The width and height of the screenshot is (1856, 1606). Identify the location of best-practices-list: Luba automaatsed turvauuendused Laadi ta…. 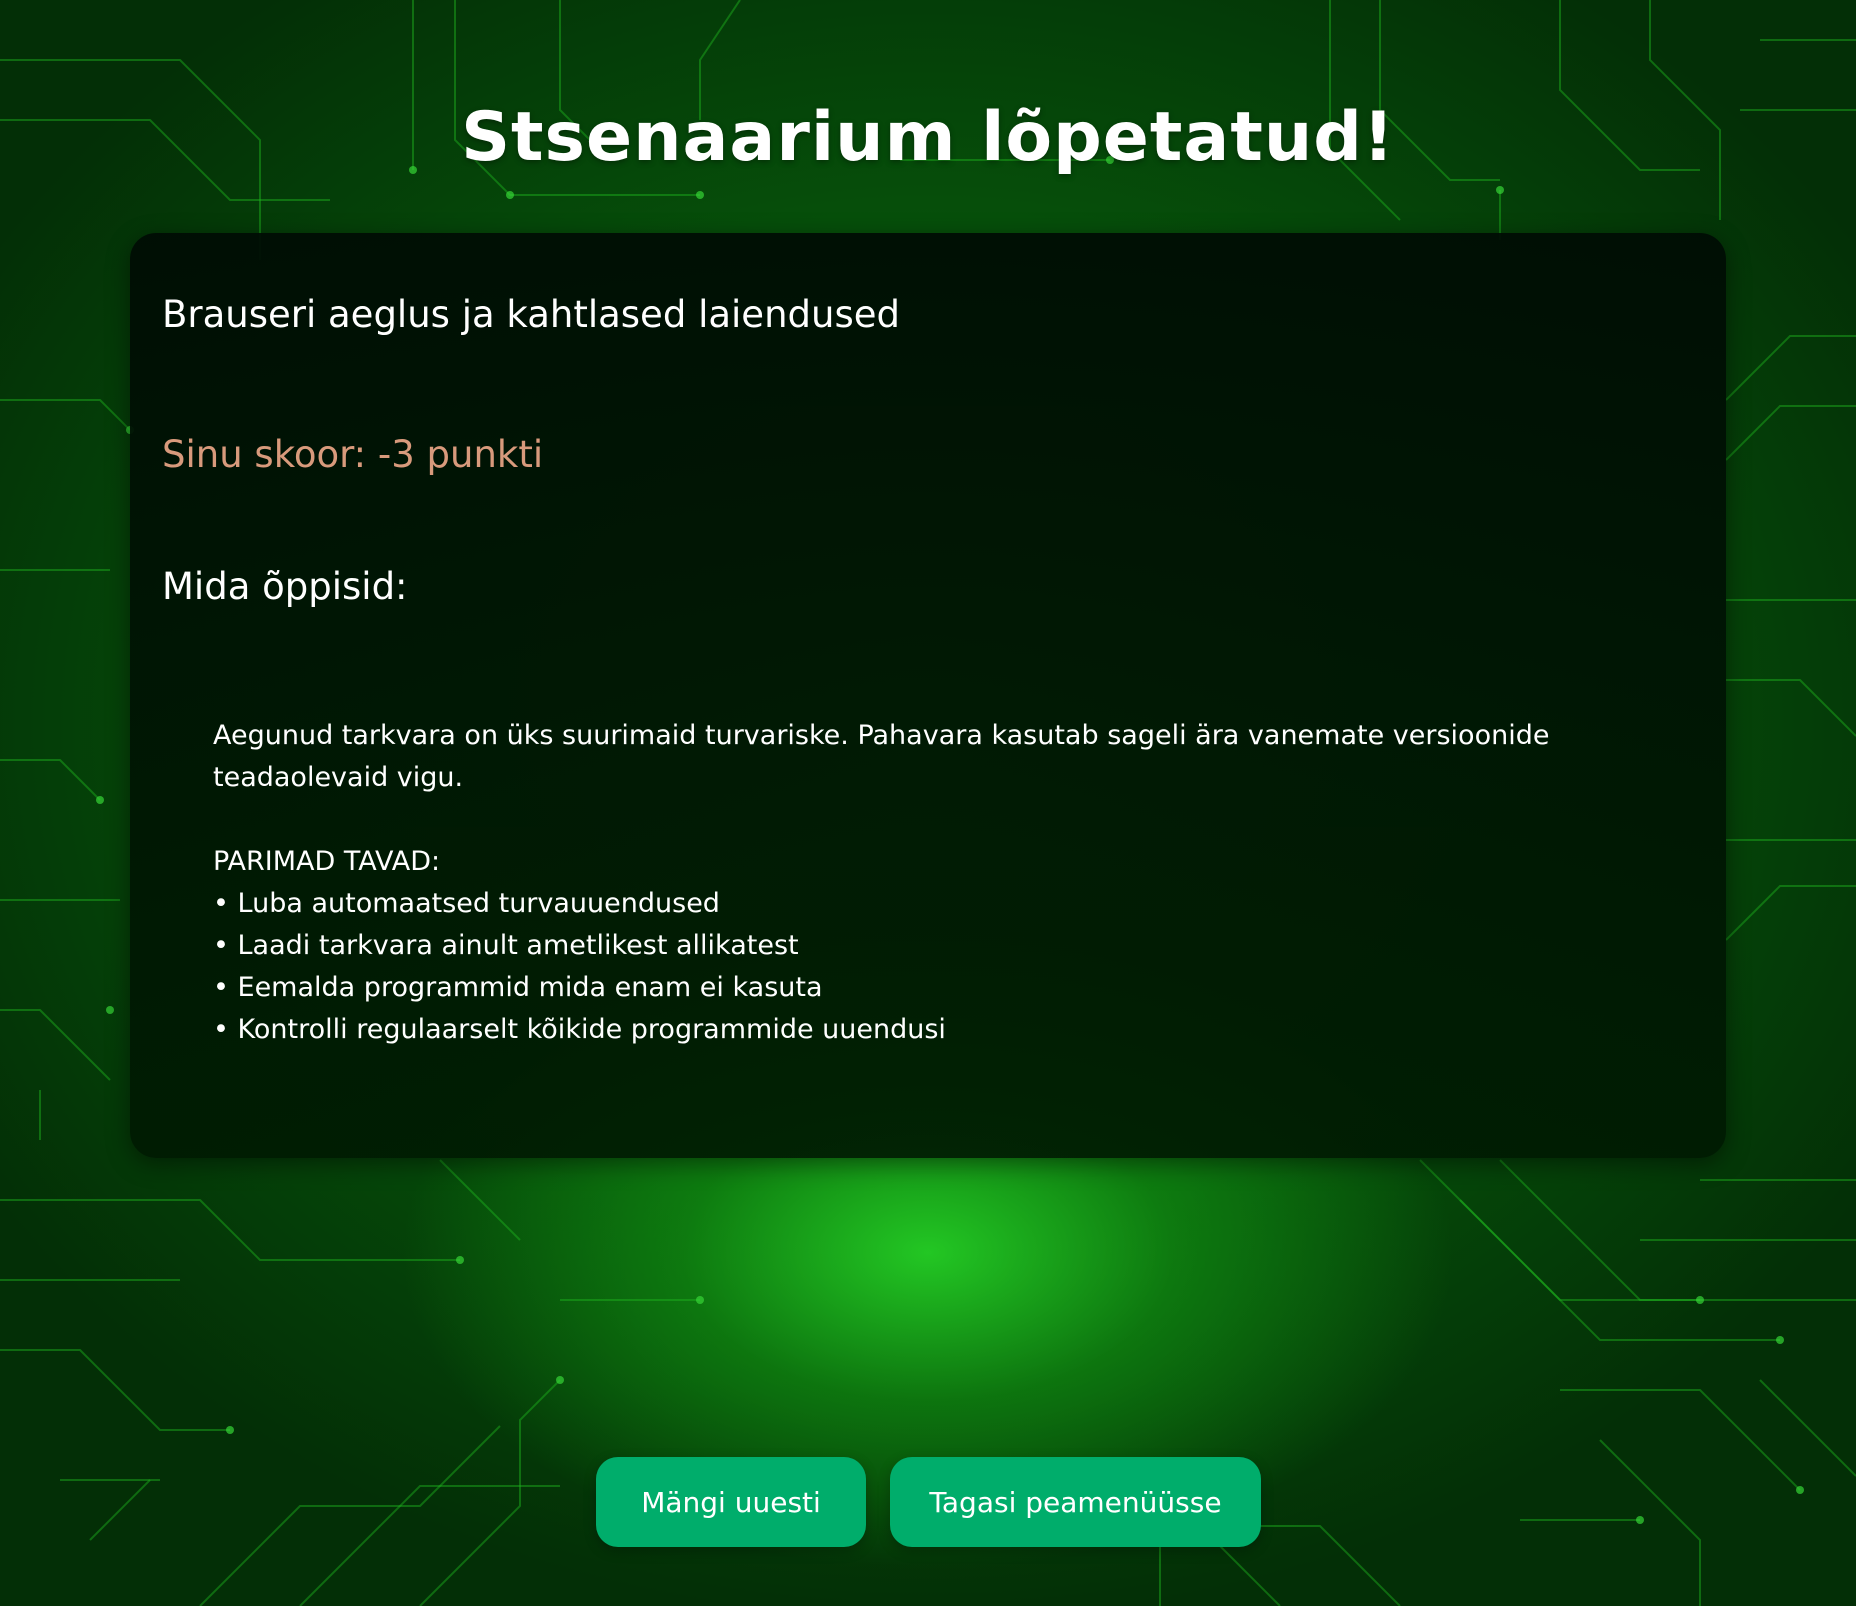
(903, 967).